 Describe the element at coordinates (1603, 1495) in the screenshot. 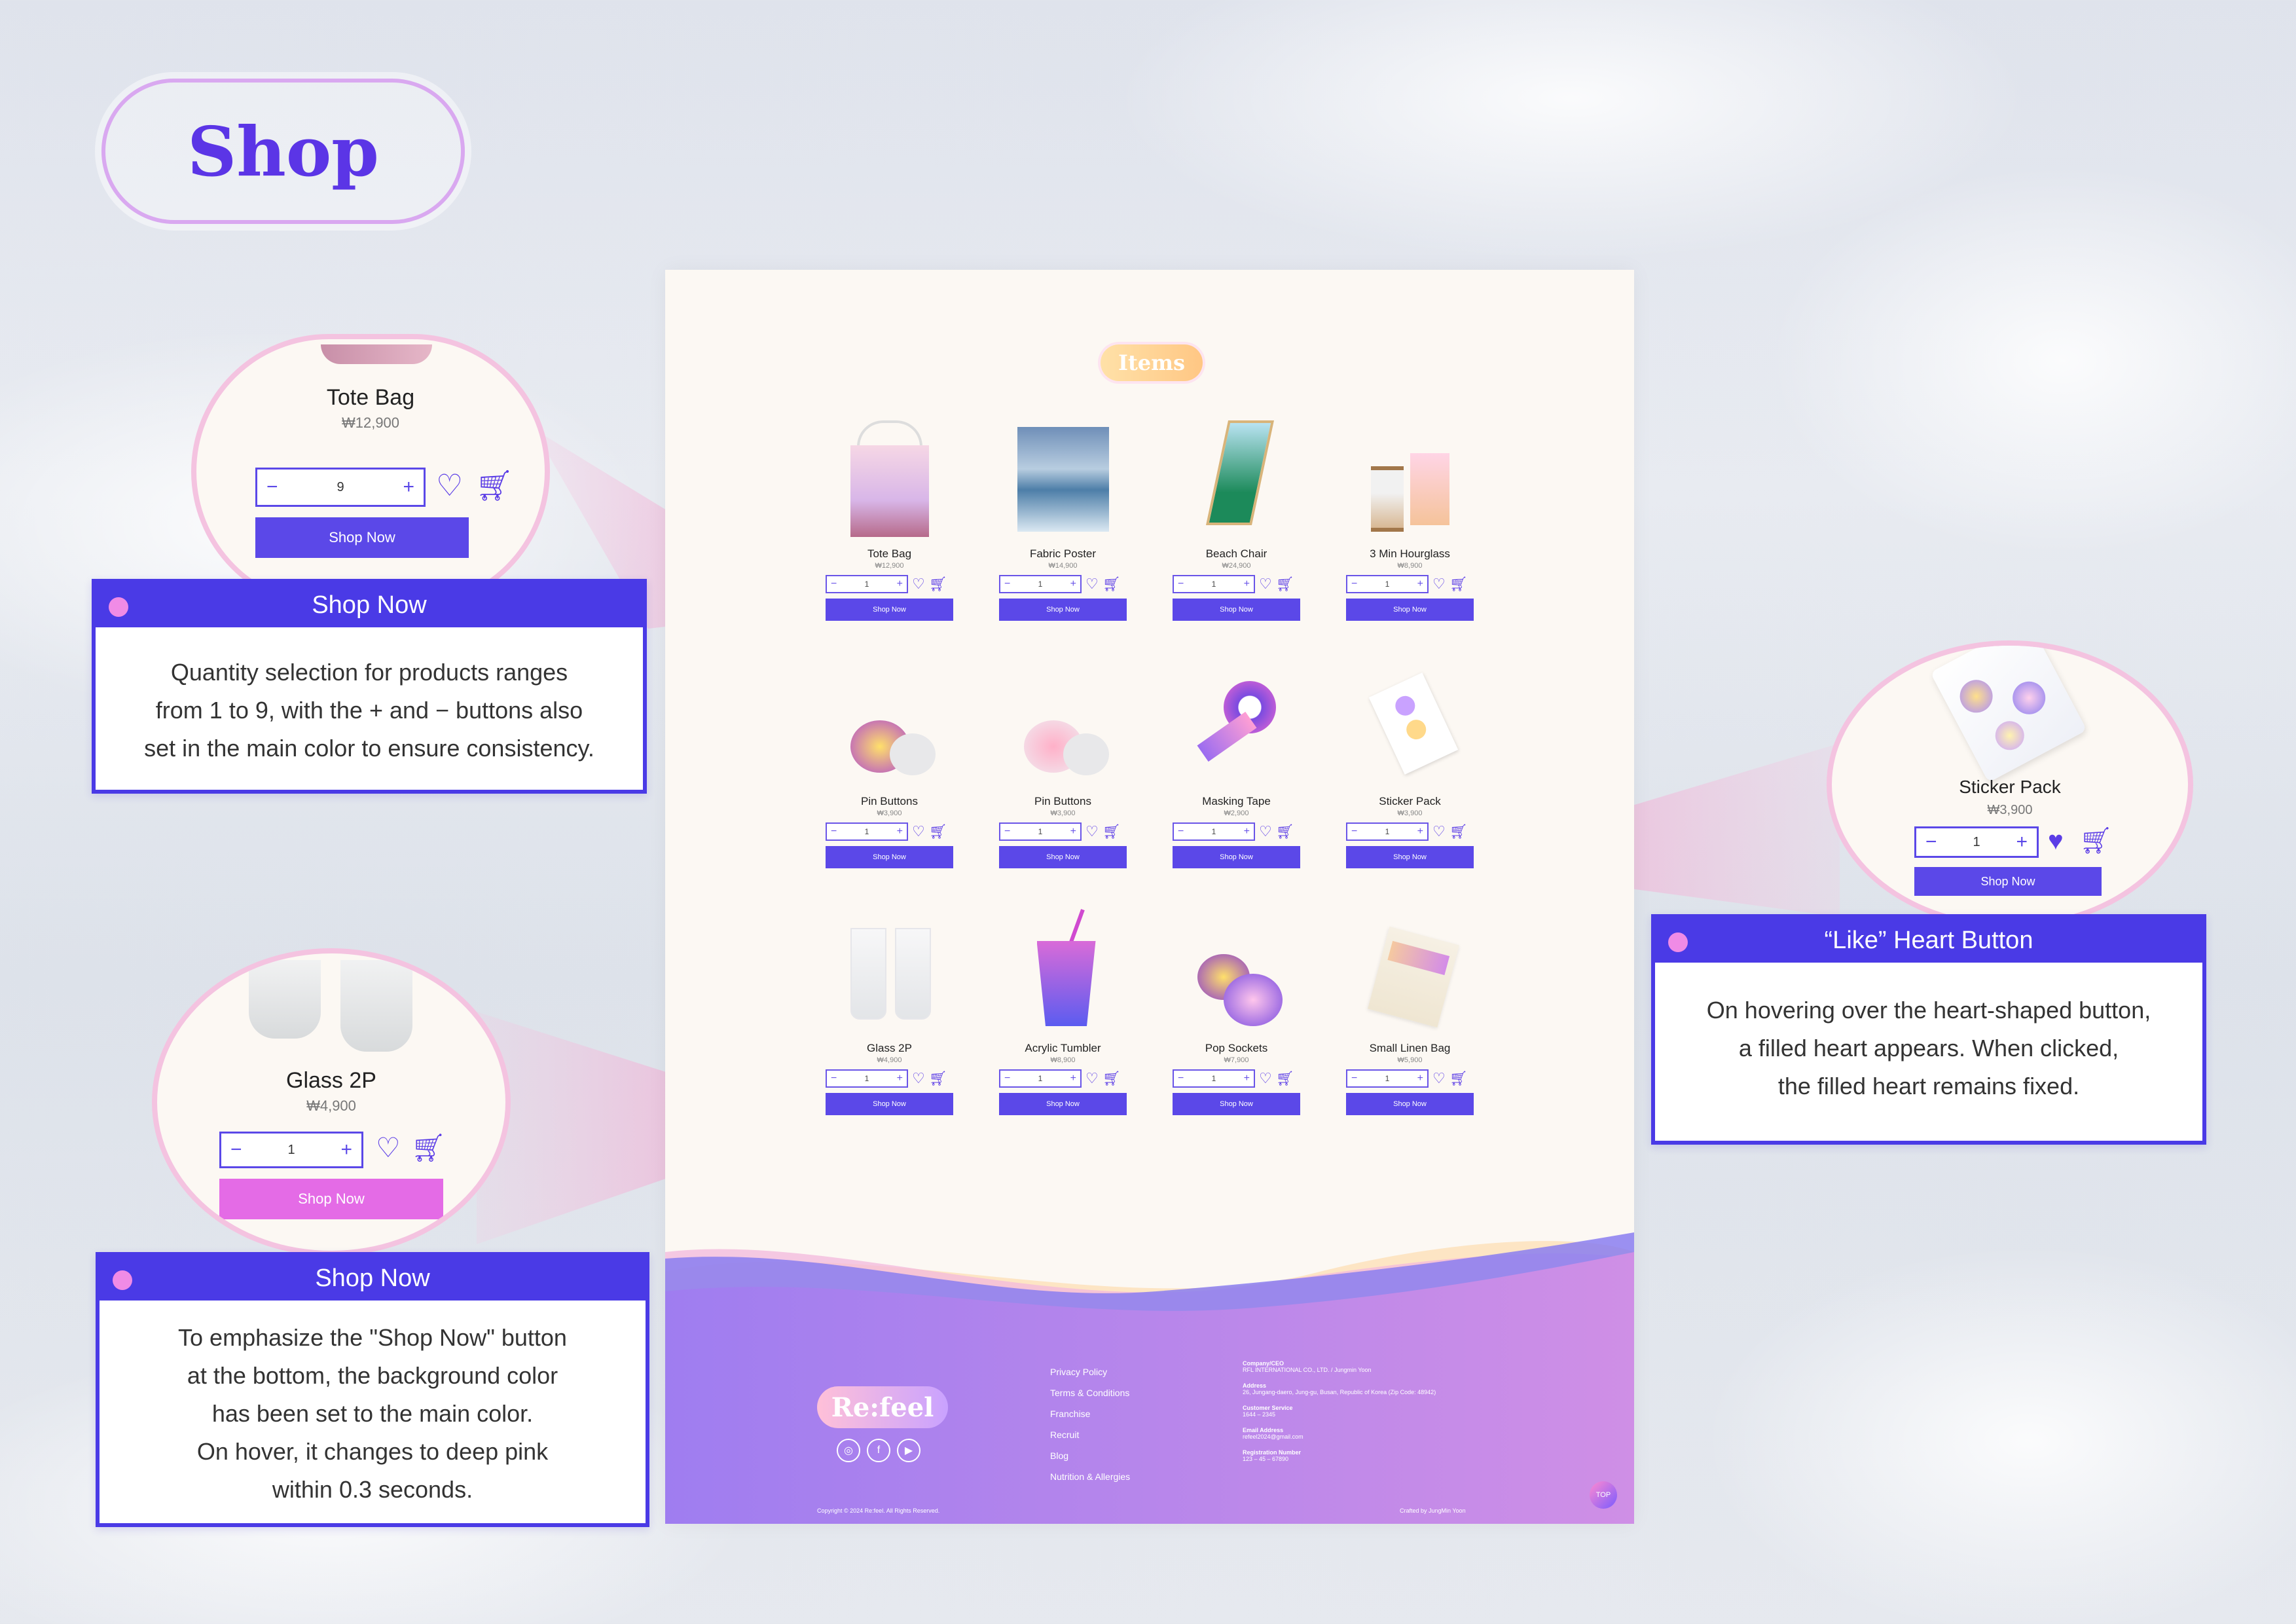

I see `scroll-top-button: TOP` at that location.